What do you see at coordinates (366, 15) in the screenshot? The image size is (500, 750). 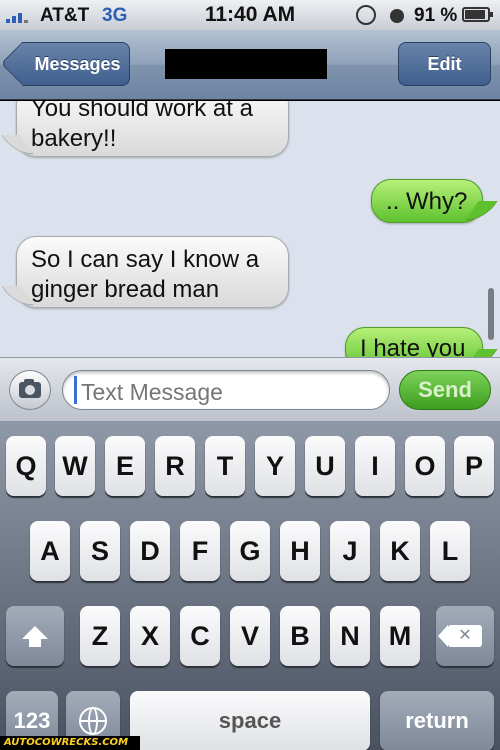 I see `rotation-lock-icon` at bounding box center [366, 15].